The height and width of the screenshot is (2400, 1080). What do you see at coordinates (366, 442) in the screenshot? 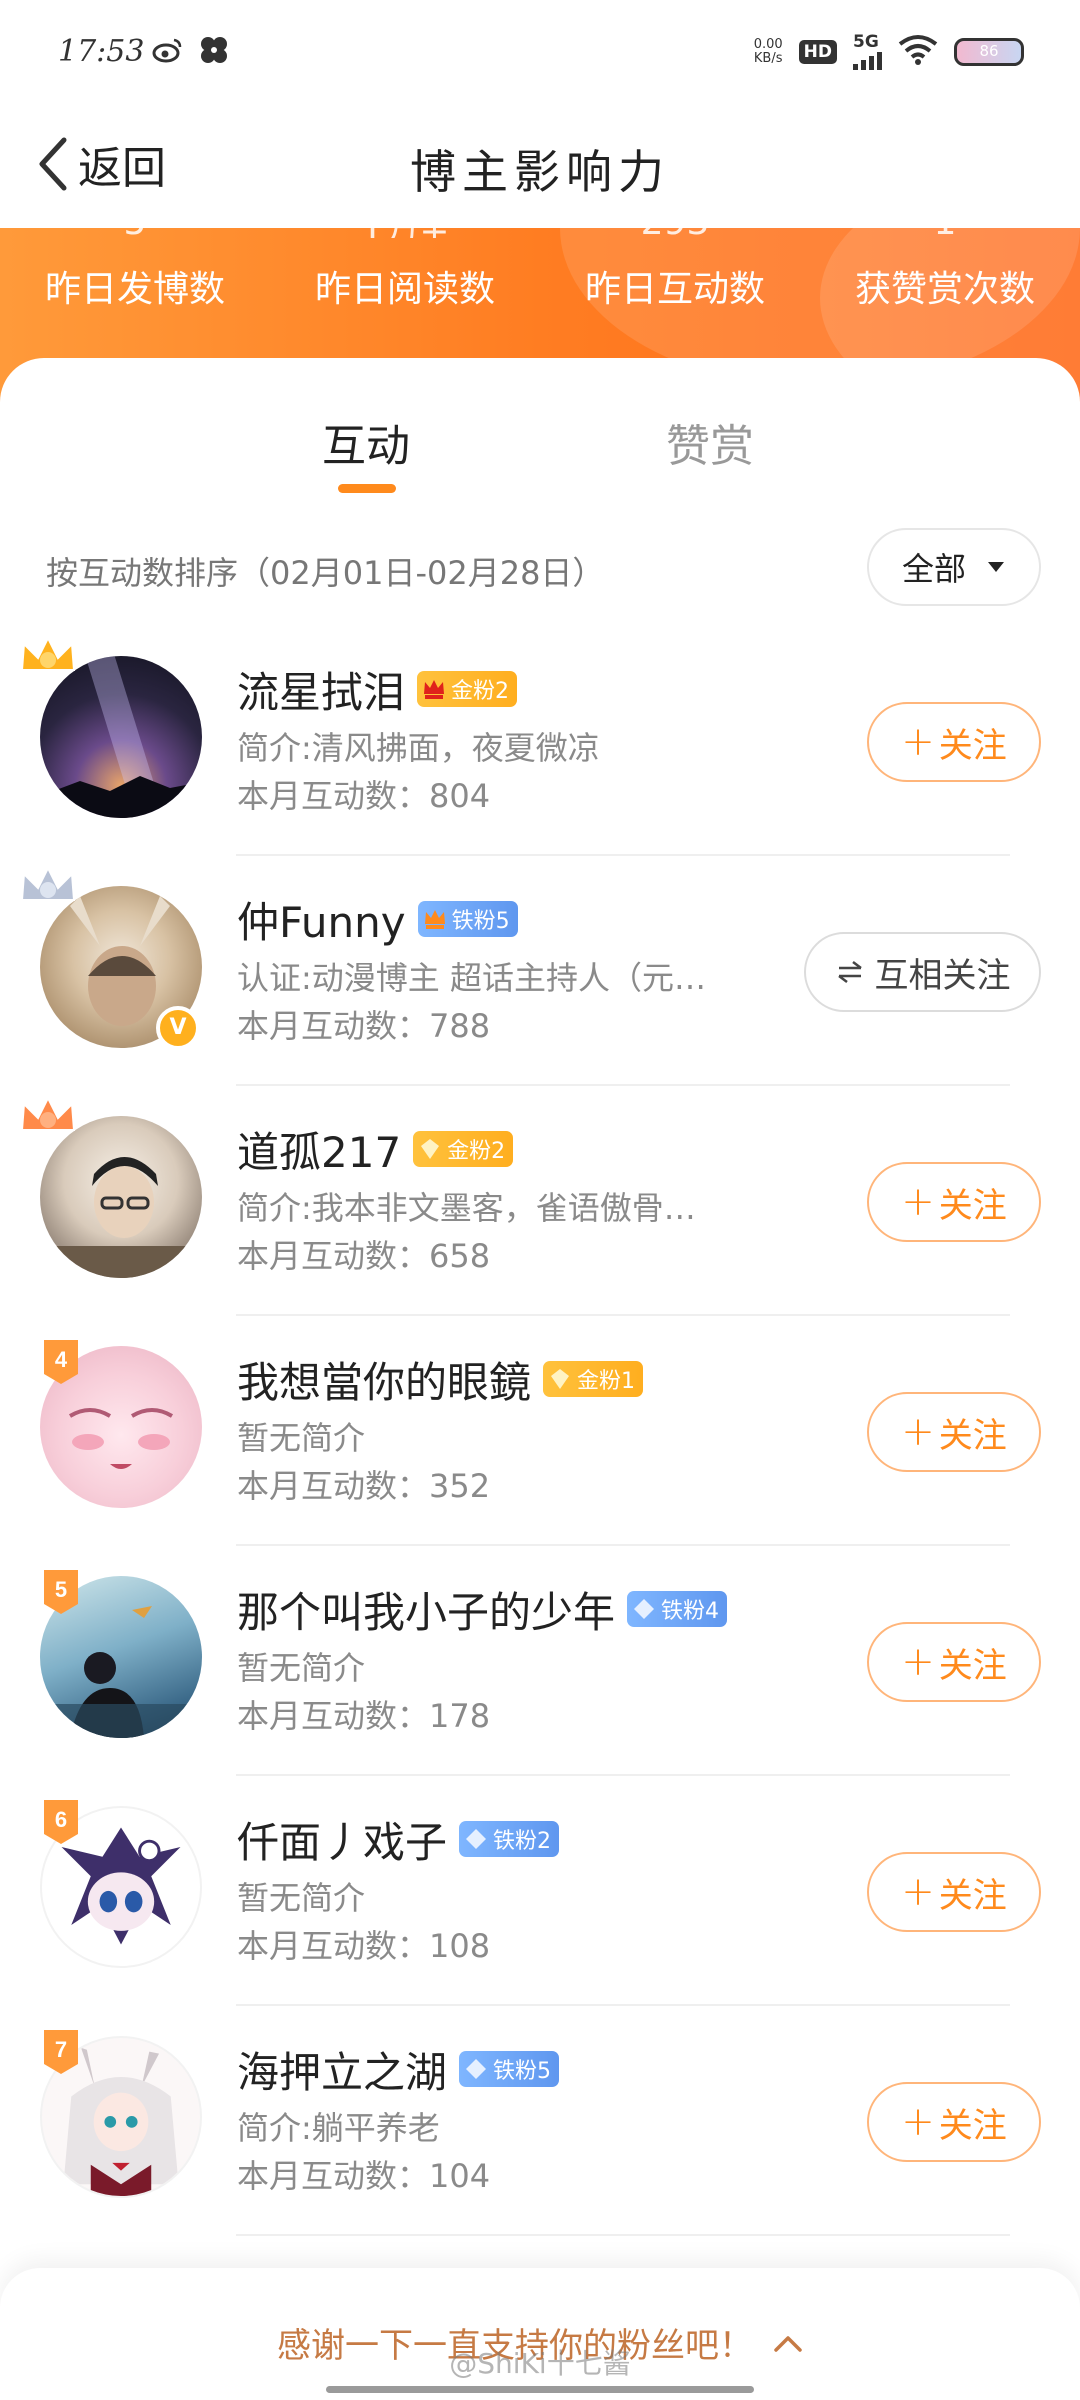
I see `tab-interaction: 互动` at bounding box center [366, 442].